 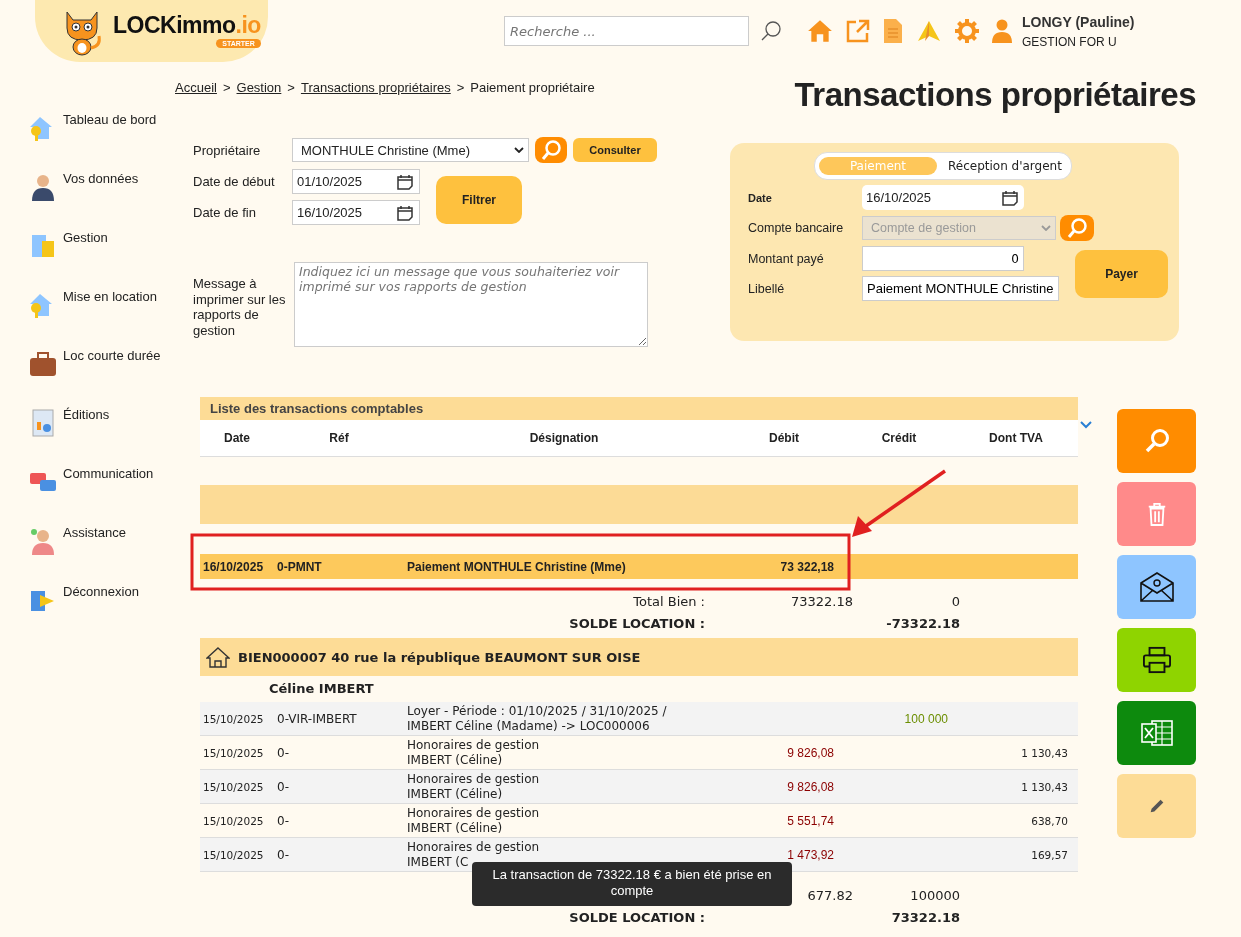 What do you see at coordinates (771, 31) in the screenshot?
I see `search-icon` at bounding box center [771, 31].